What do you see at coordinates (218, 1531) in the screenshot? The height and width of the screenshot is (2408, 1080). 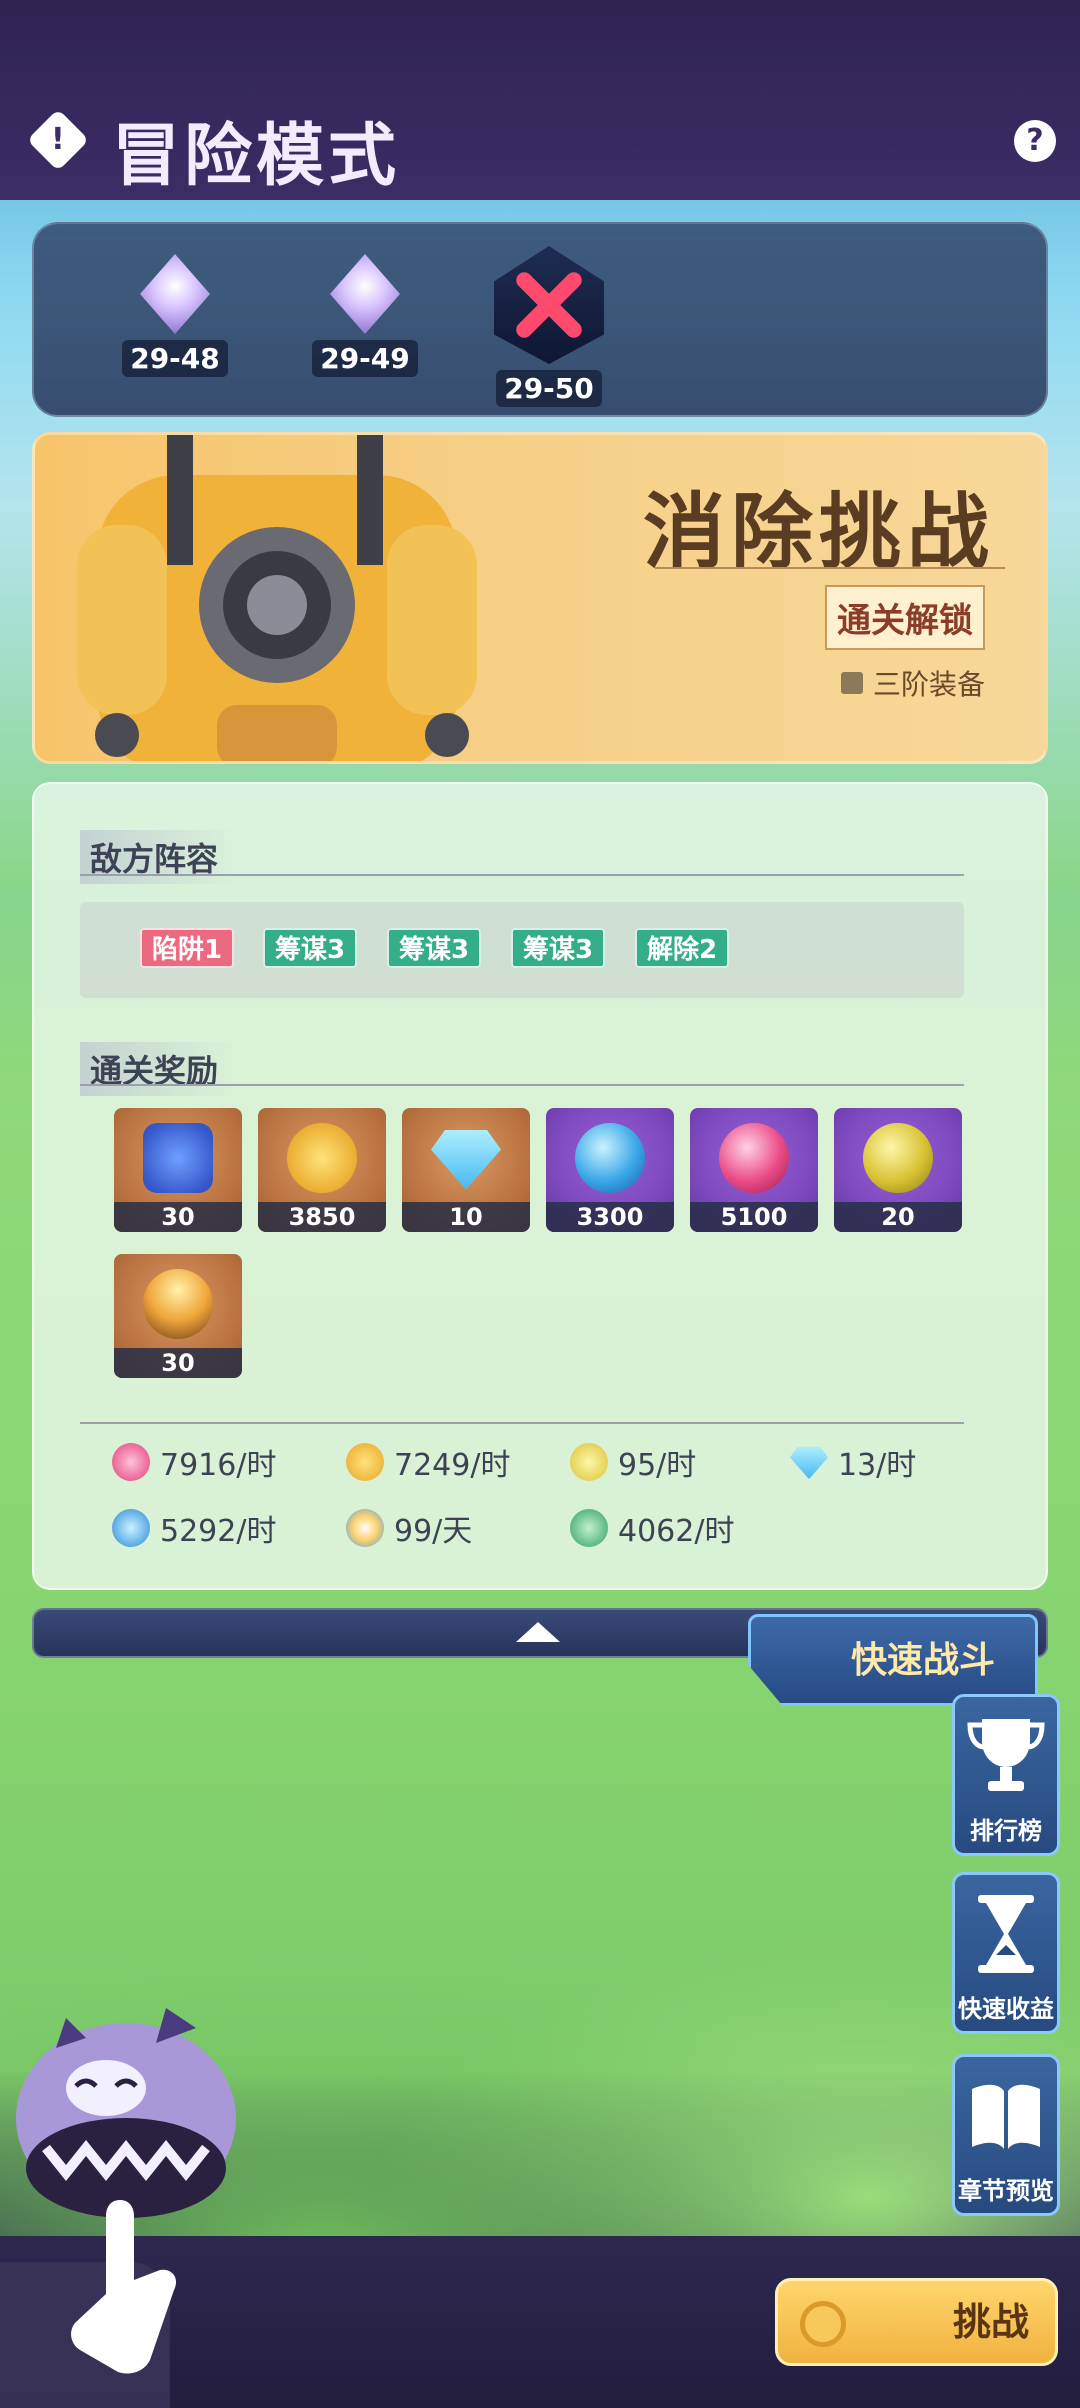 I see `rate-value: 5292/时` at bounding box center [218, 1531].